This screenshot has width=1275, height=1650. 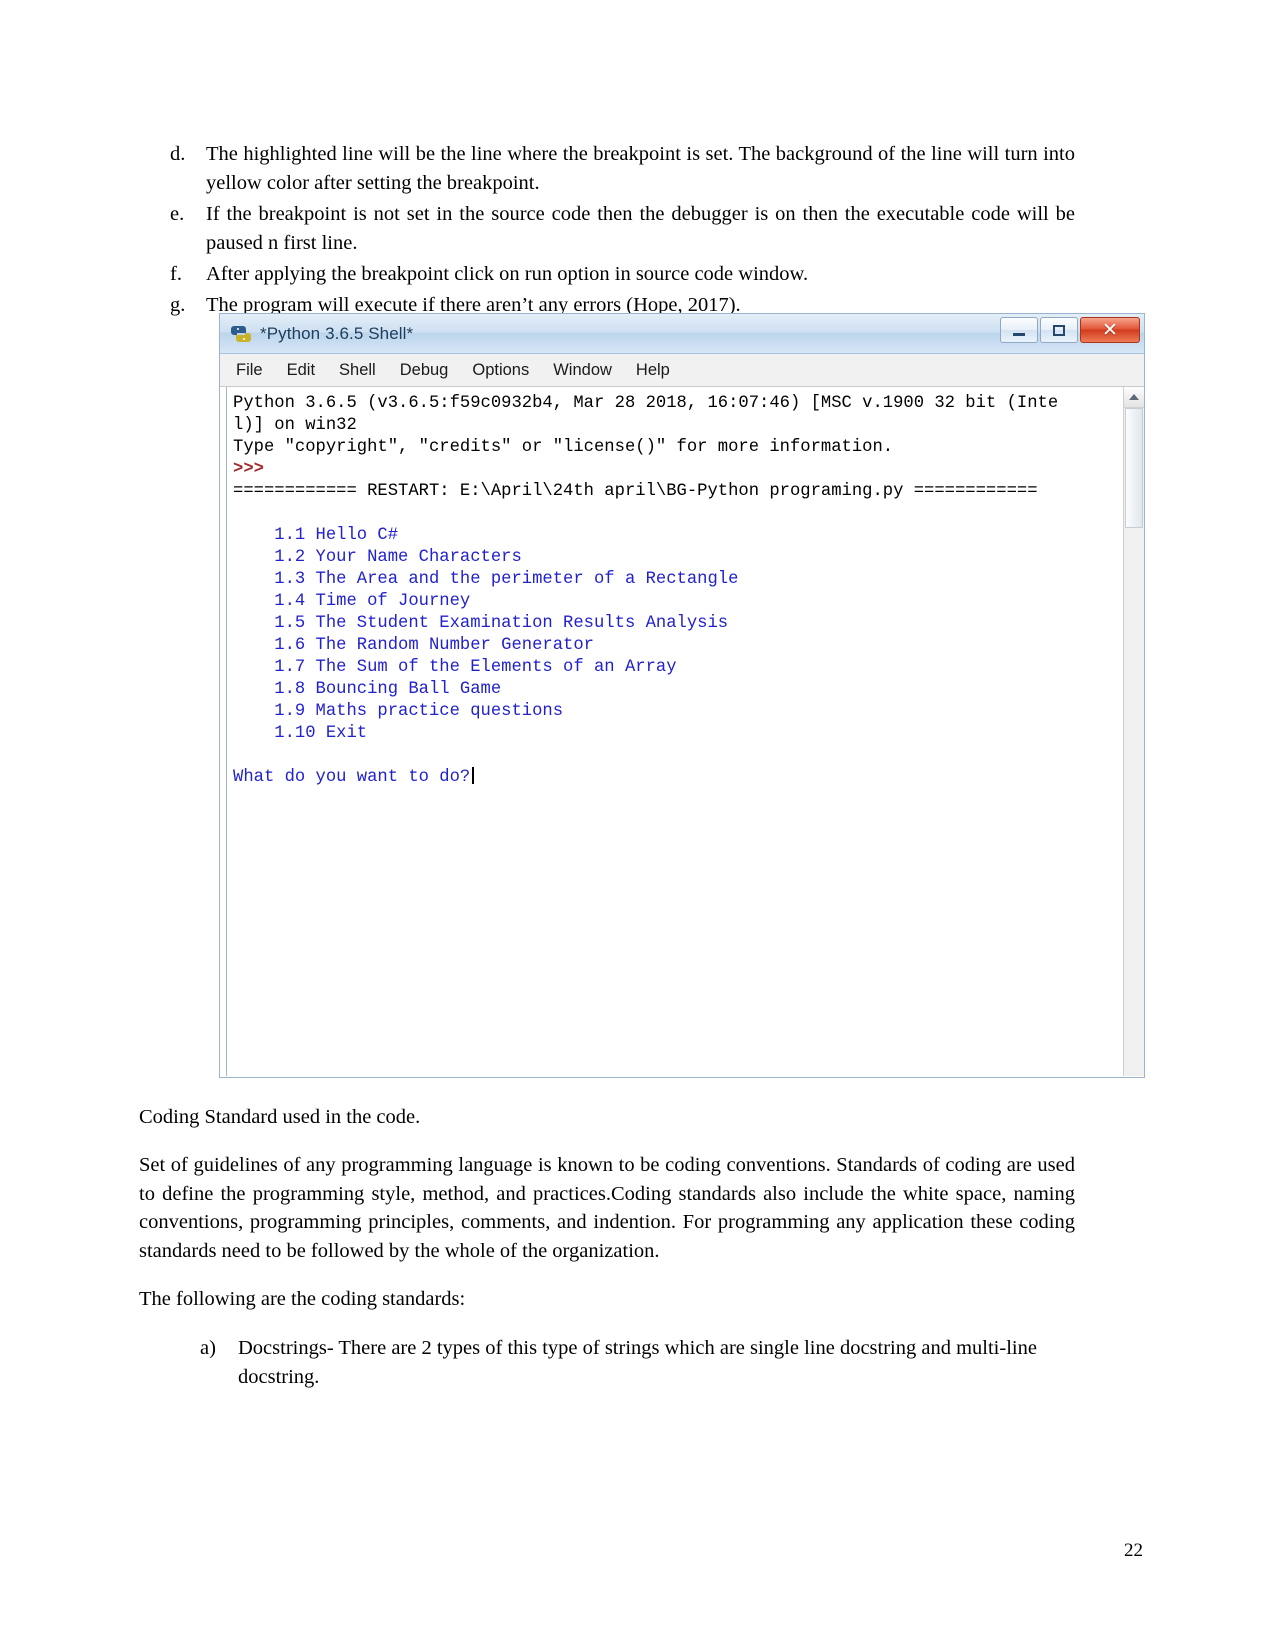 I want to click on minimize-button, so click(x=1019, y=330).